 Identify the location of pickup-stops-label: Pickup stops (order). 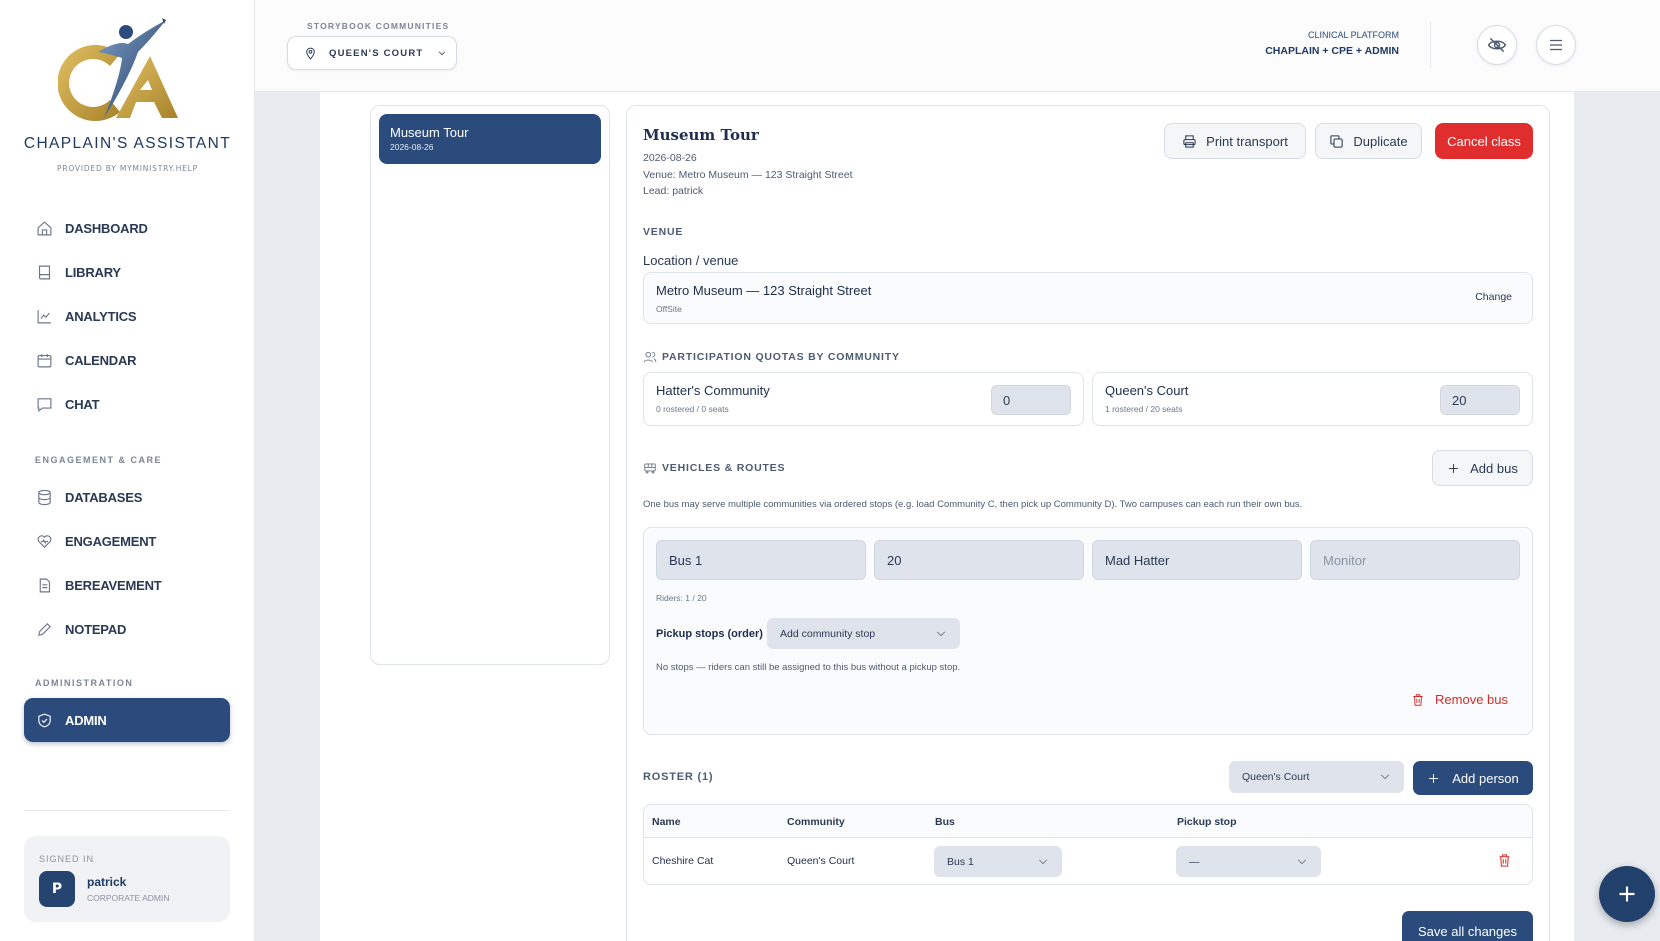
(709, 634).